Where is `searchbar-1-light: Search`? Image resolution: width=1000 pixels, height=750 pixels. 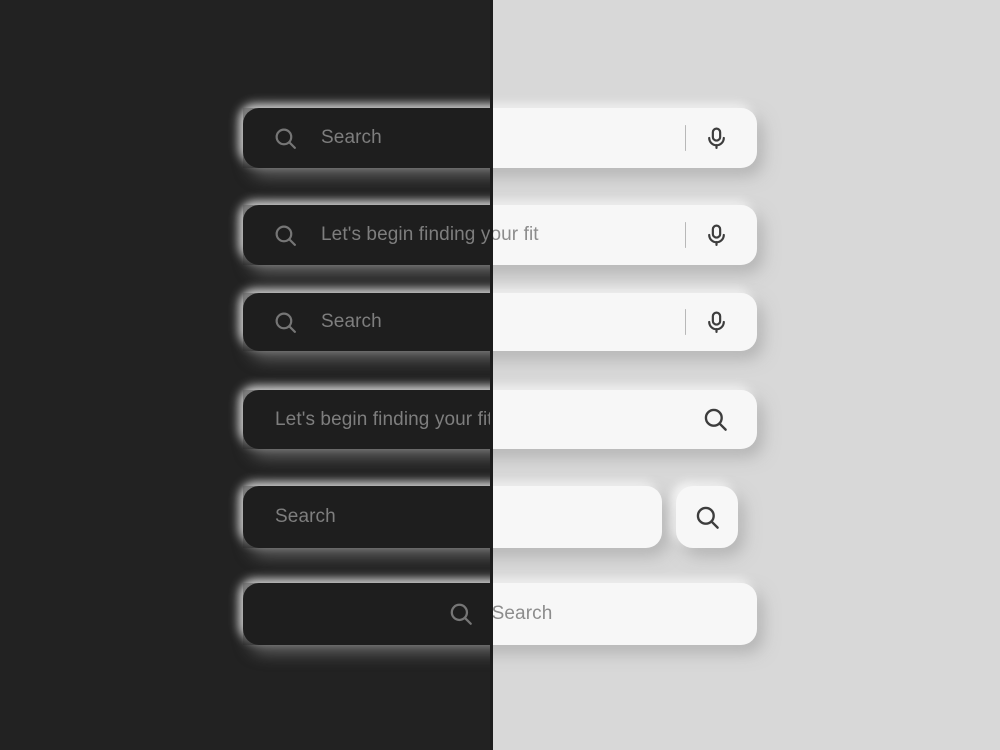
searchbar-1-light: Search is located at coordinates (500, 138).